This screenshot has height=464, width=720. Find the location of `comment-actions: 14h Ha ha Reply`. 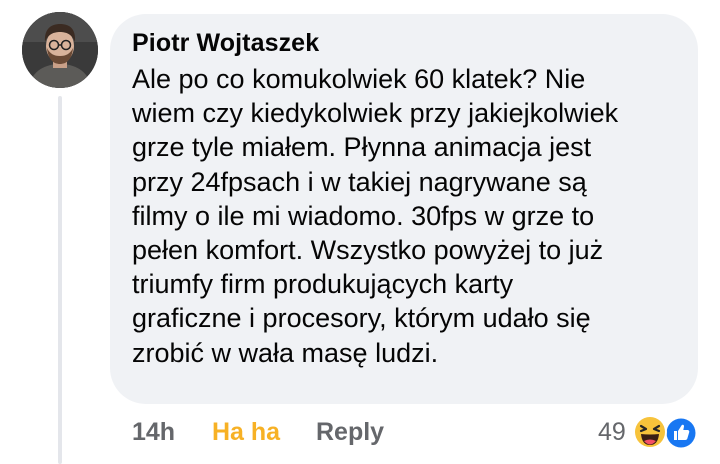

comment-actions: 14h Ha ha Reply is located at coordinates (258, 432).